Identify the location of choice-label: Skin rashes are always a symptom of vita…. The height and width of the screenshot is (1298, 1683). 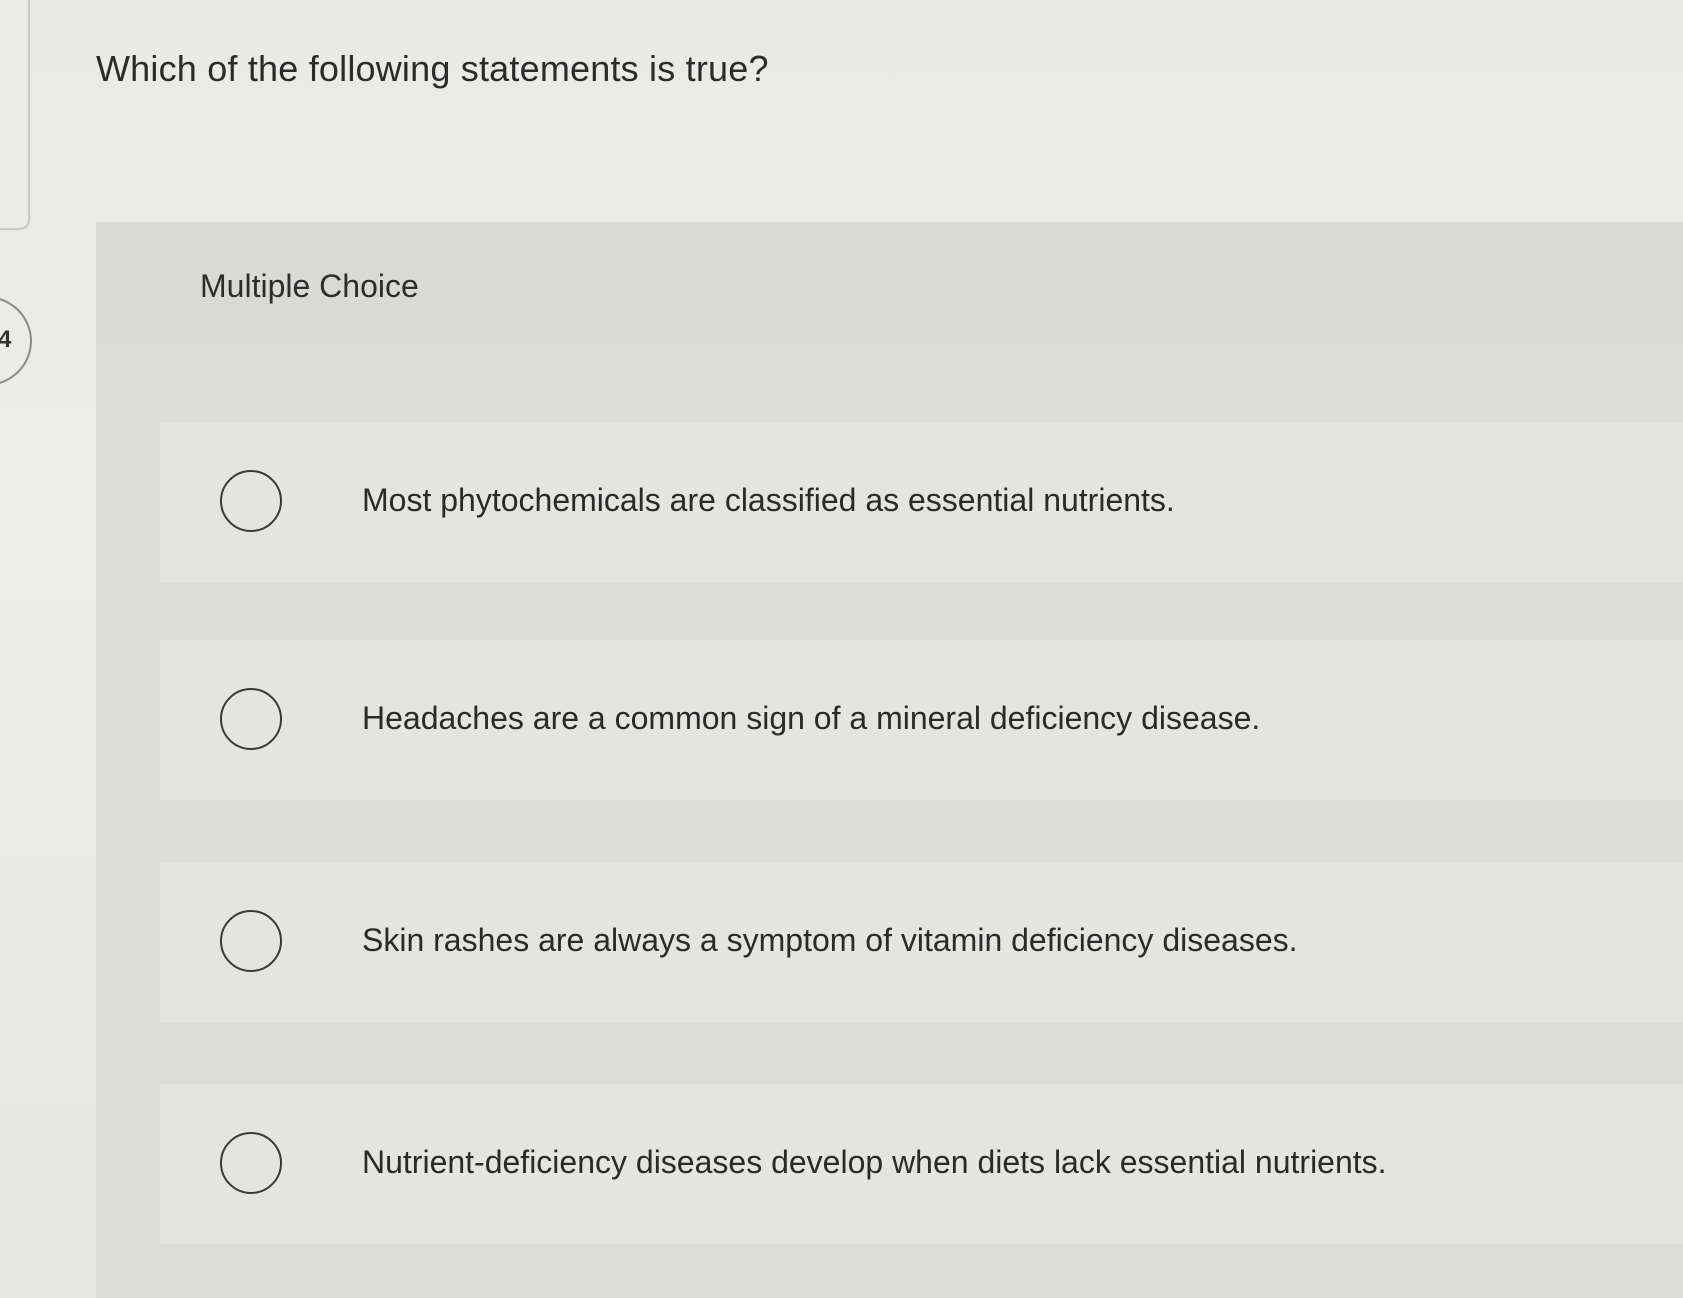
(830, 940).